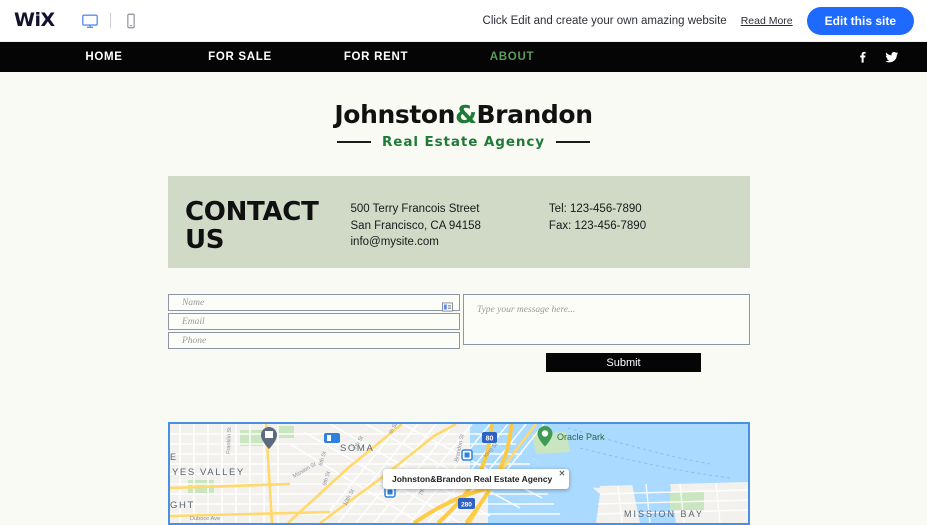  Describe the element at coordinates (395, 114) in the screenshot. I see `brand-name-part1: Johnston` at that location.